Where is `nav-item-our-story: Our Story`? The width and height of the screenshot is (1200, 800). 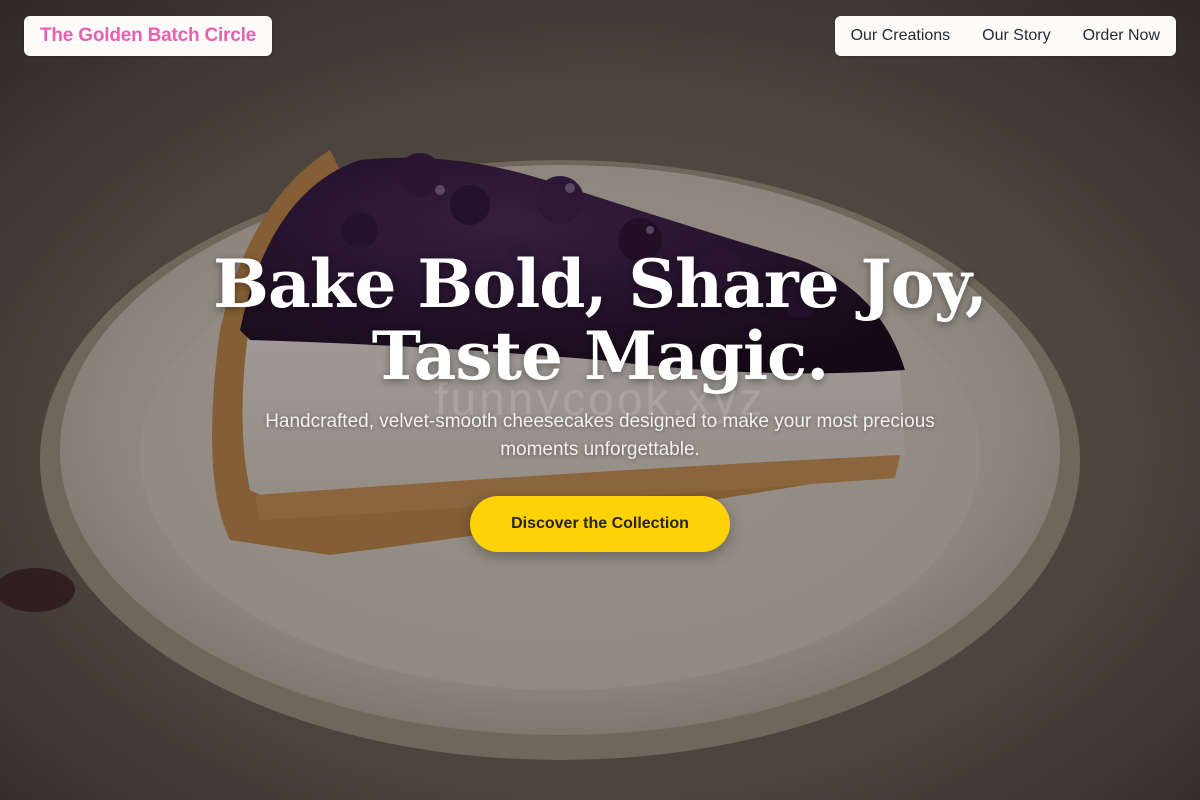
nav-item-our-story: Our Story is located at coordinates (1016, 36).